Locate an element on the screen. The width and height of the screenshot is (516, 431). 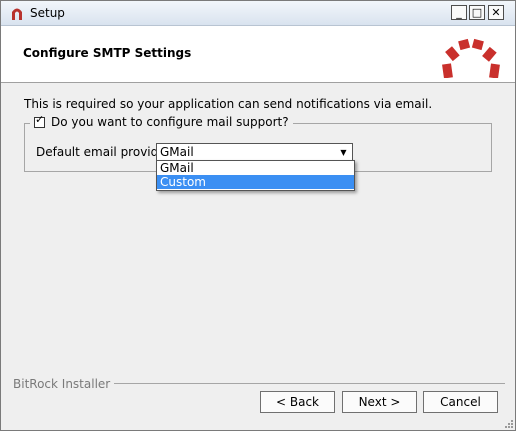
page-title: Configure SMTP Settings is located at coordinates (107, 53).